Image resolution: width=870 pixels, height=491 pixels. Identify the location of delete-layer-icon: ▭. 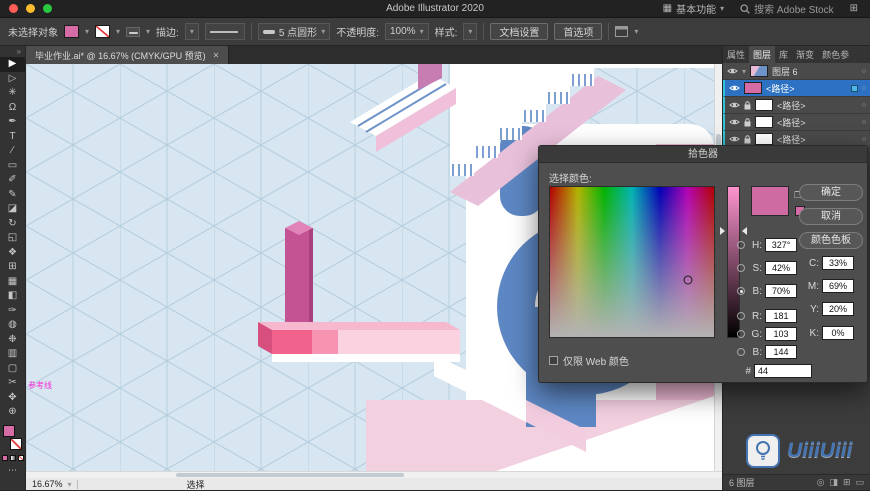
(859, 482).